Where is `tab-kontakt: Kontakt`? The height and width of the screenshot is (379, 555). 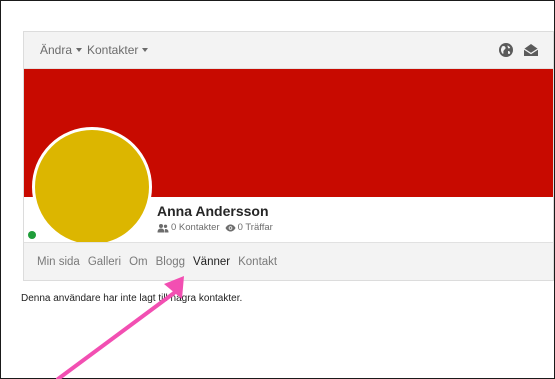
tab-kontakt: Kontakt is located at coordinates (257, 262).